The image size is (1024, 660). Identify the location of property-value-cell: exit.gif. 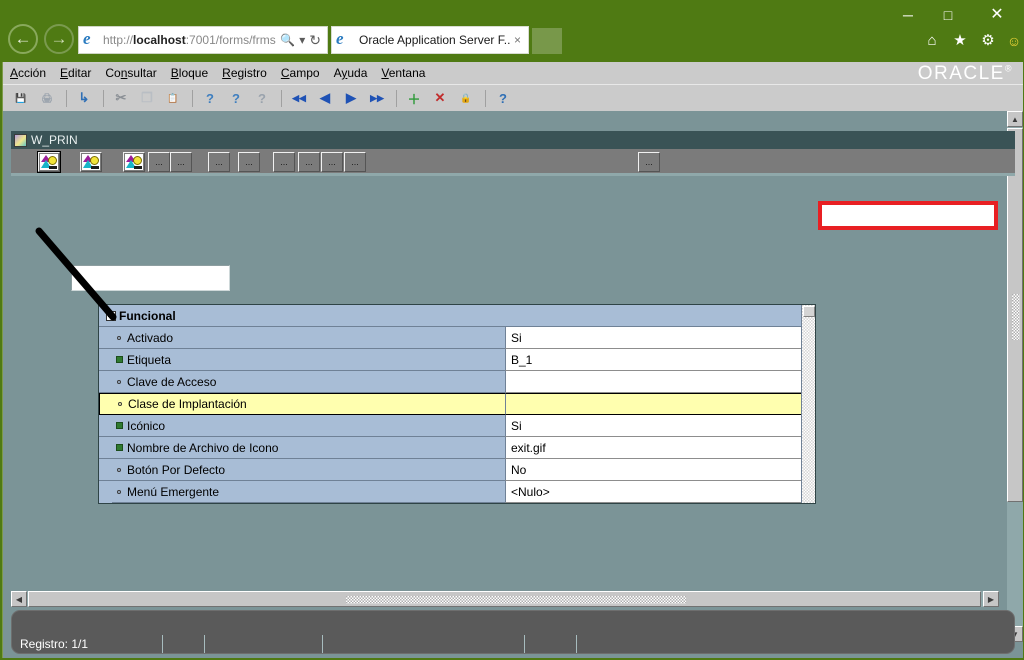
(660, 448).